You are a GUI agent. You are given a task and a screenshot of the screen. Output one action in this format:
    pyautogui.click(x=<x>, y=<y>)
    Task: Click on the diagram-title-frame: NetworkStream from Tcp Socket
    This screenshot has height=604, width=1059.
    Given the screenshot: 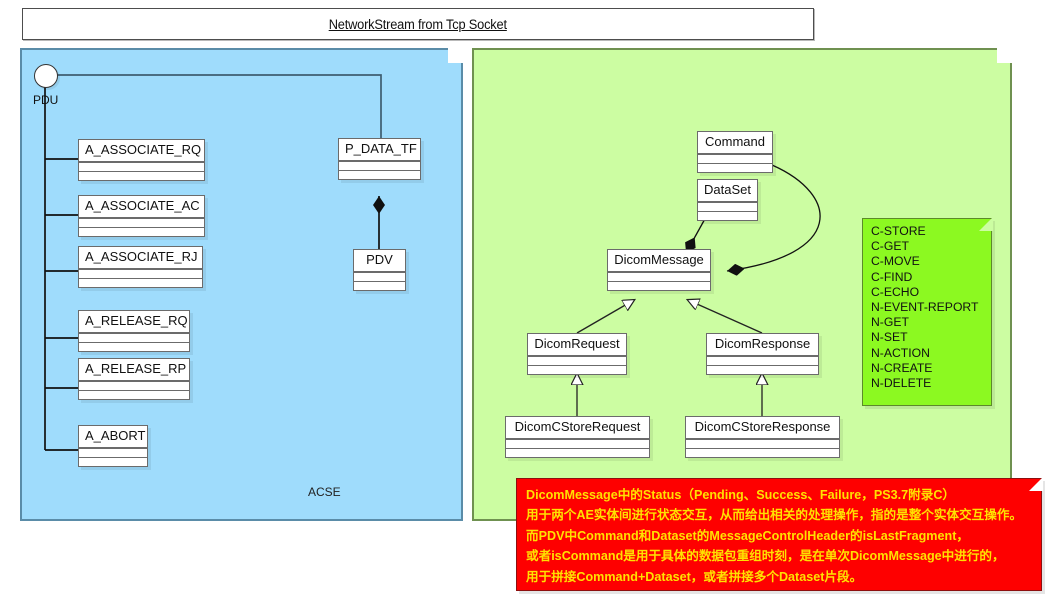 What is the action you would take?
    pyautogui.click(x=418, y=24)
    